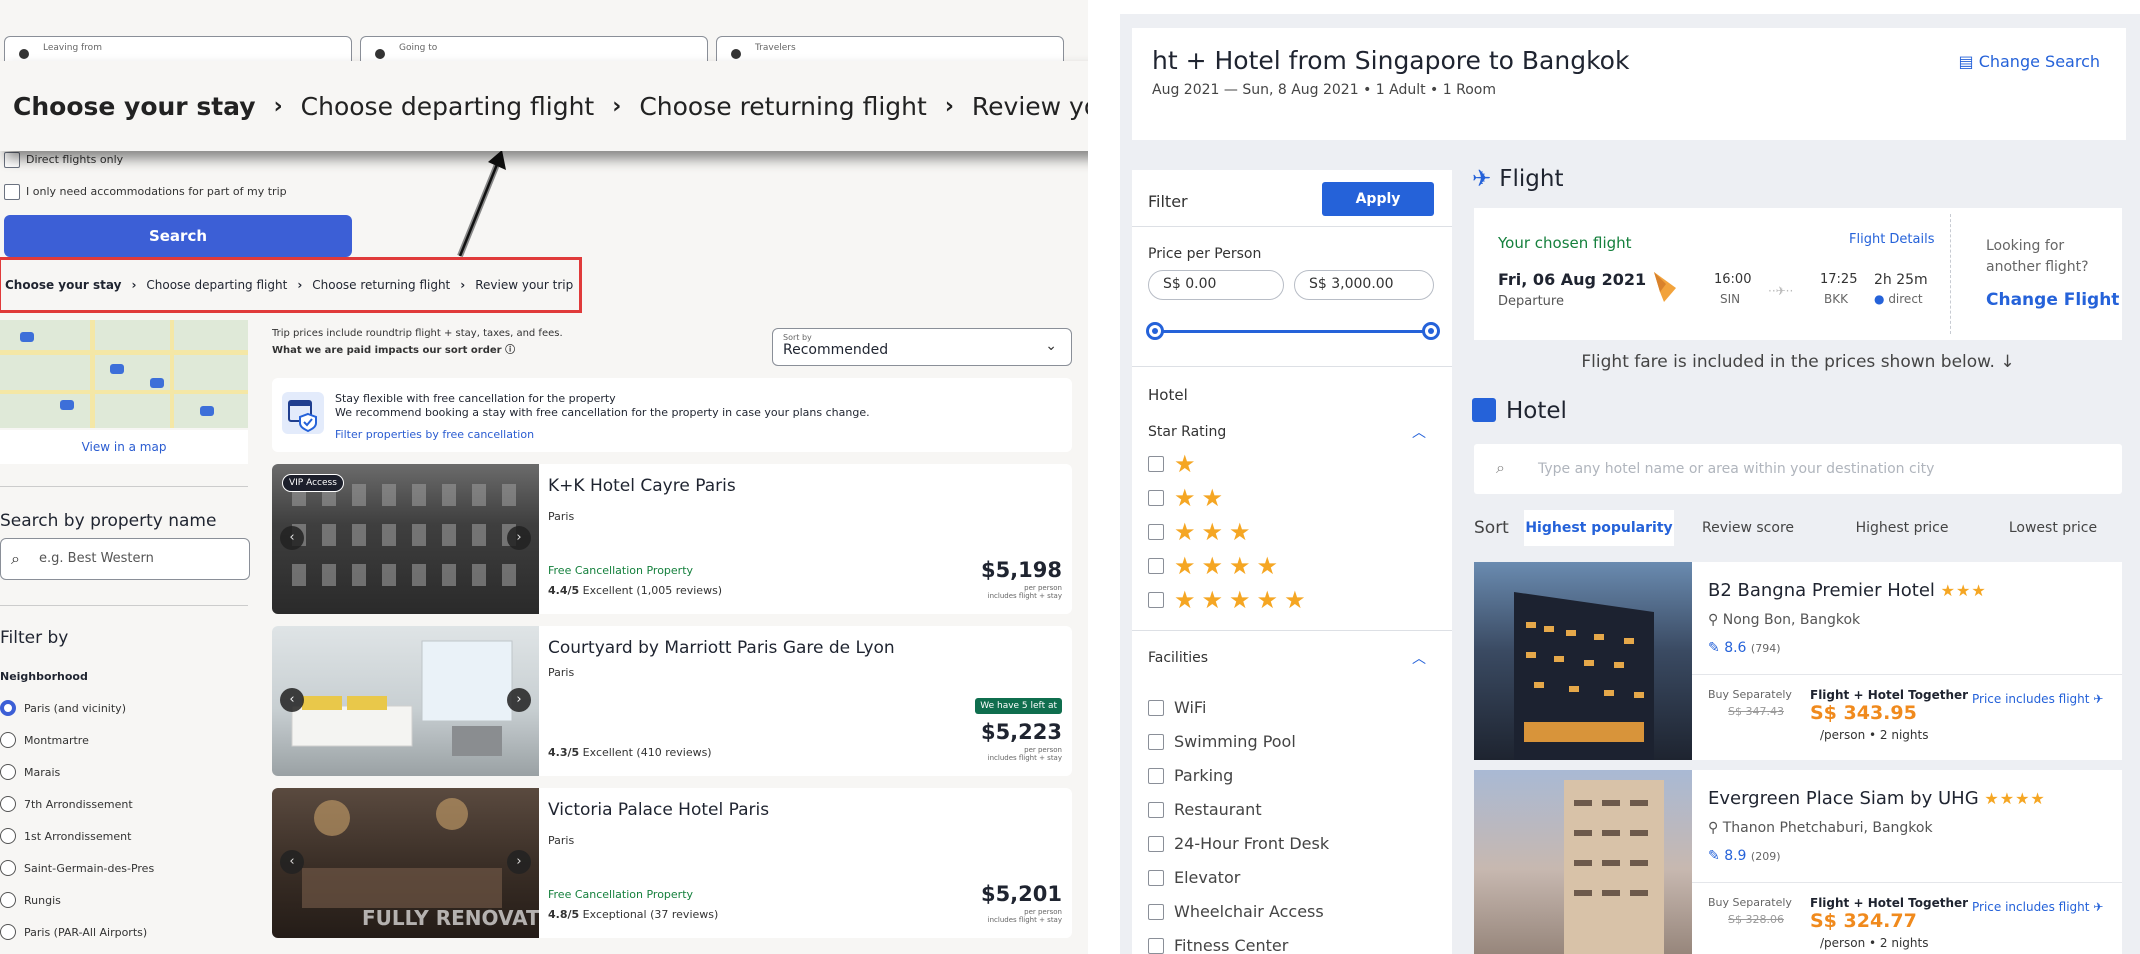  Describe the element at coordinates (8, 804) in the screenshot. I see `radio-7th` at that location.